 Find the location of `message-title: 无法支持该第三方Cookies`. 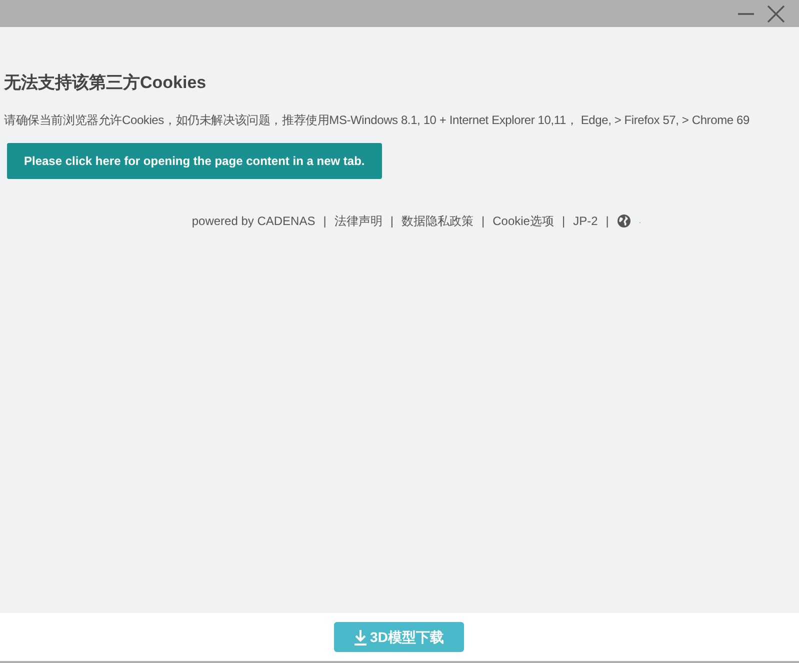

message-title: 无法支持该第三方Cookies is located at coordinates (106, 83).